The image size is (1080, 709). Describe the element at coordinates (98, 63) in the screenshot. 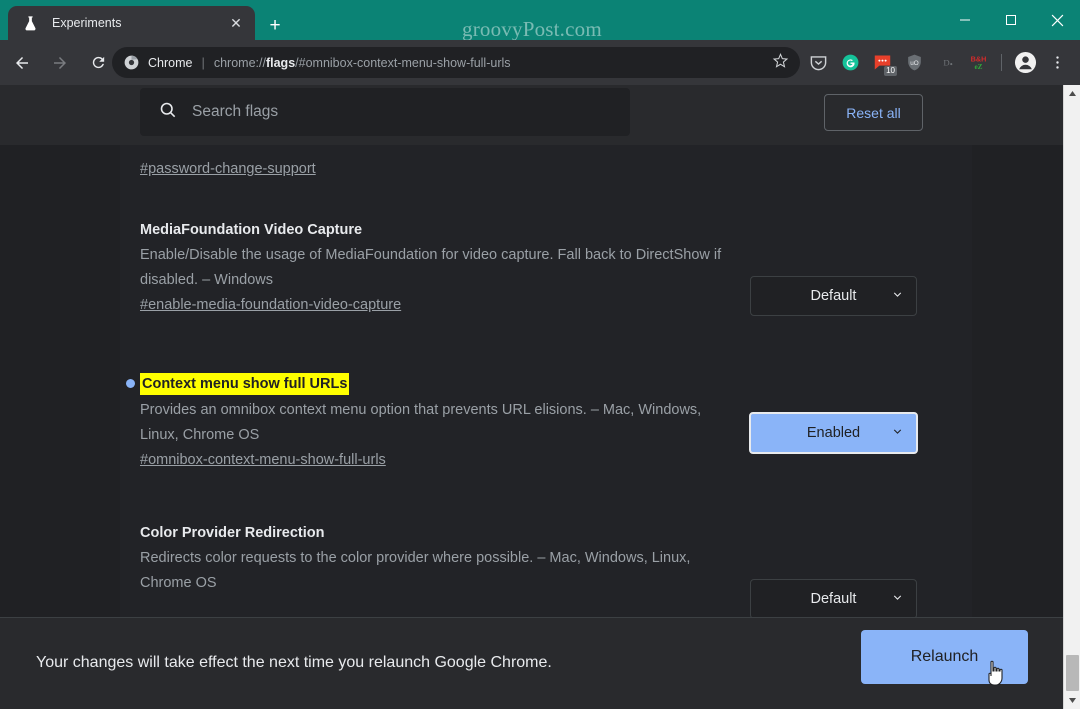

I see `reload-icon` at that location.